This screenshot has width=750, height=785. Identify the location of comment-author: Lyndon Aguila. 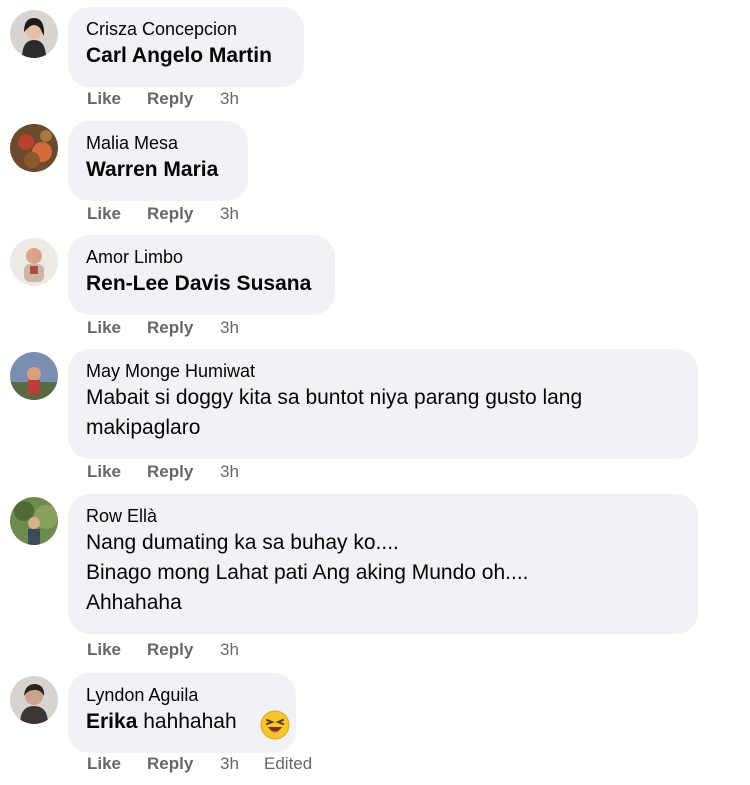
(182, 695).